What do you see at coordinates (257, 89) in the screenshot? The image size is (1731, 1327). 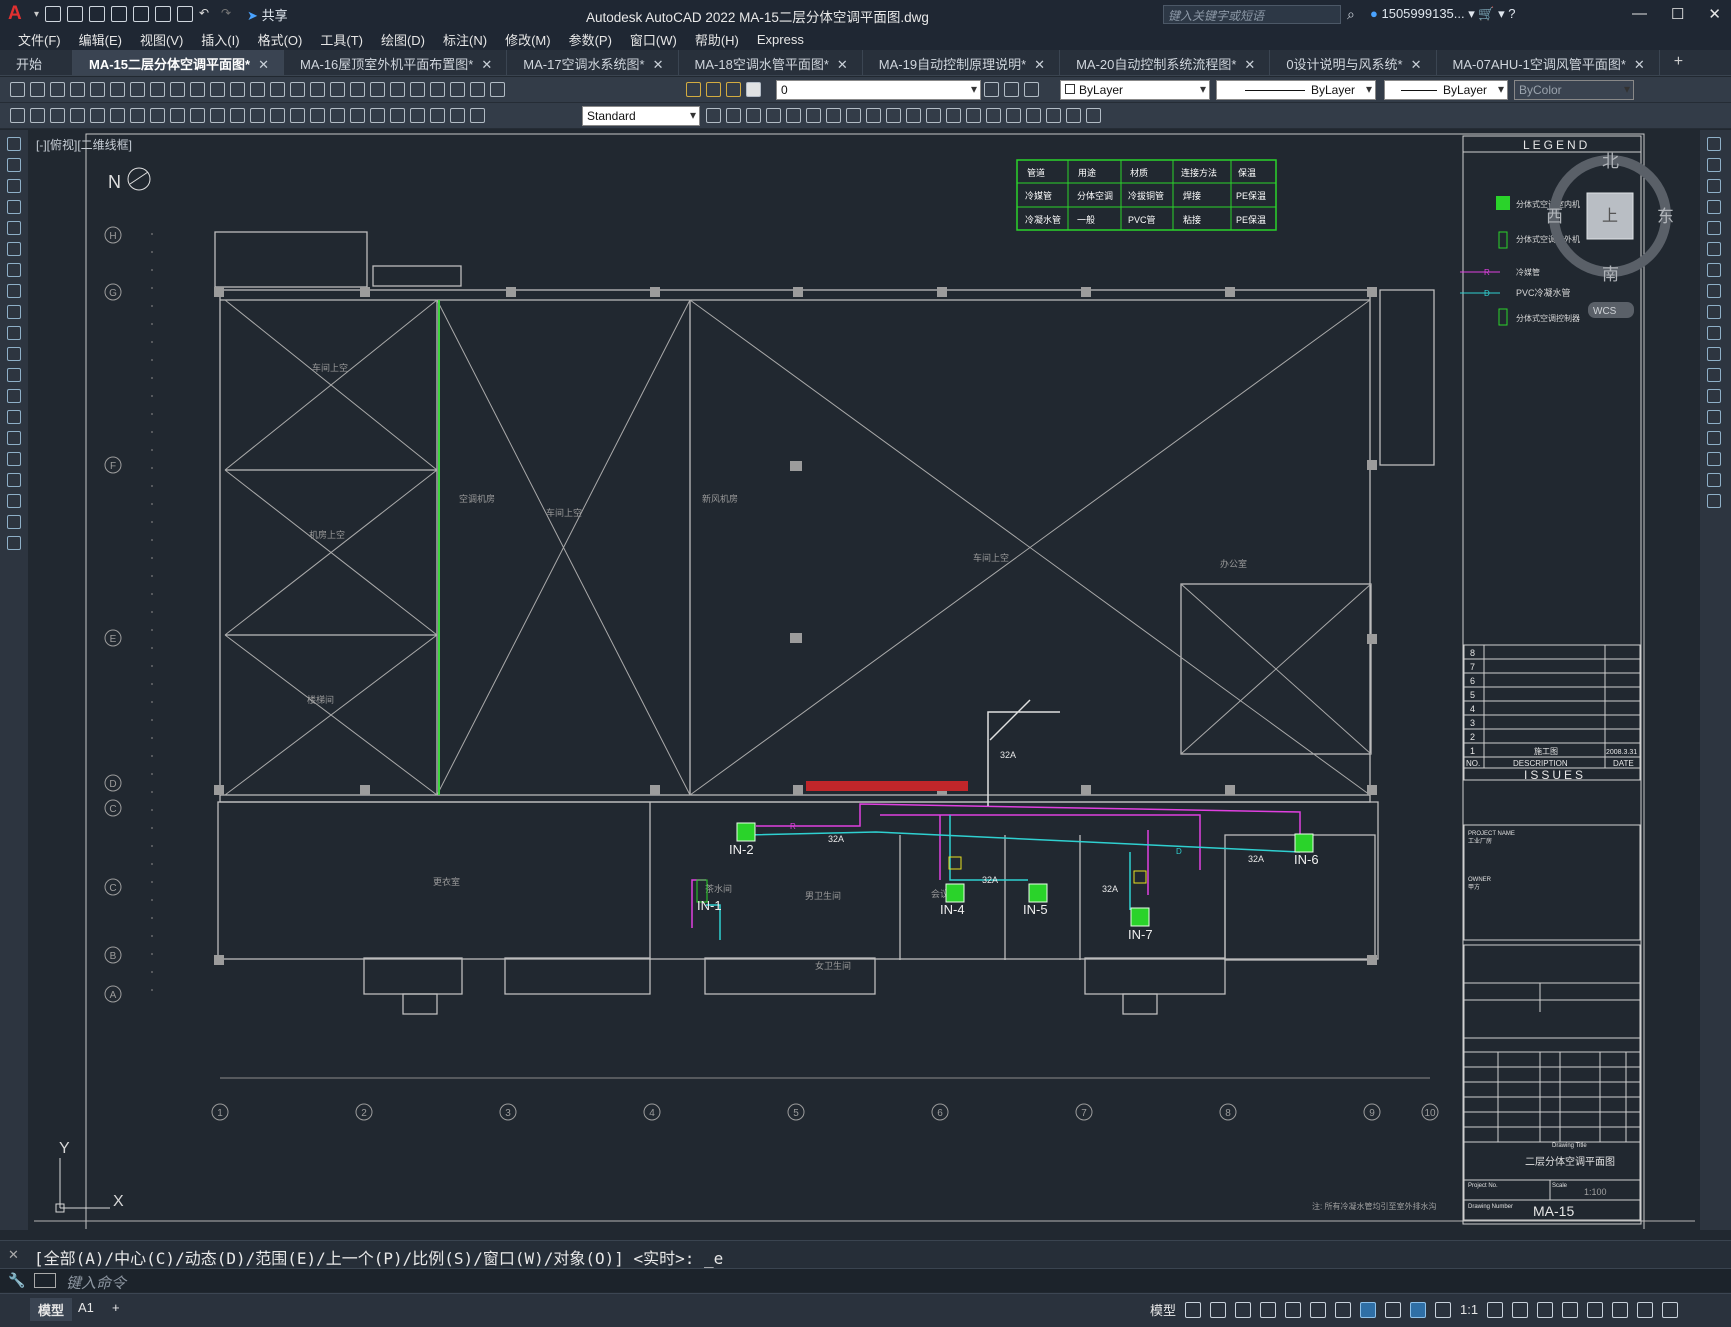 I see `undo-icon` at bounding box center [257, 89].